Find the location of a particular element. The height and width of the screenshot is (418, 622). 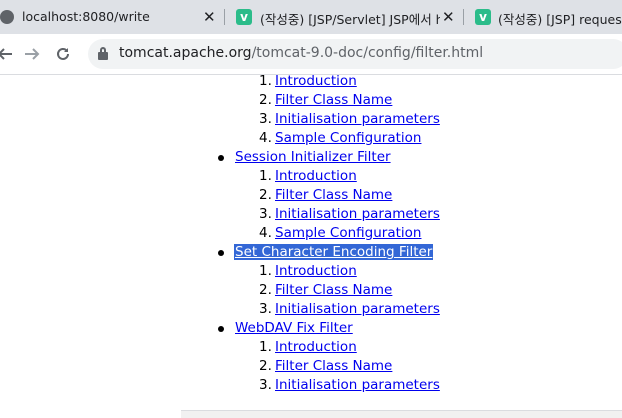

url-path: /tomcat-9.0-doc/config/filter.html is located at coordinates (367, 53).